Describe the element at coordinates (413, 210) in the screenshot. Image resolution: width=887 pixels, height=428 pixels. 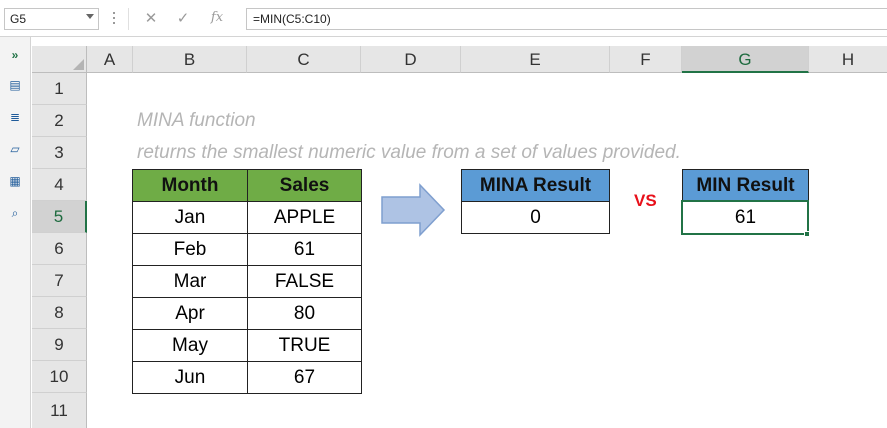
I see `right-arrow-icon` at that location.